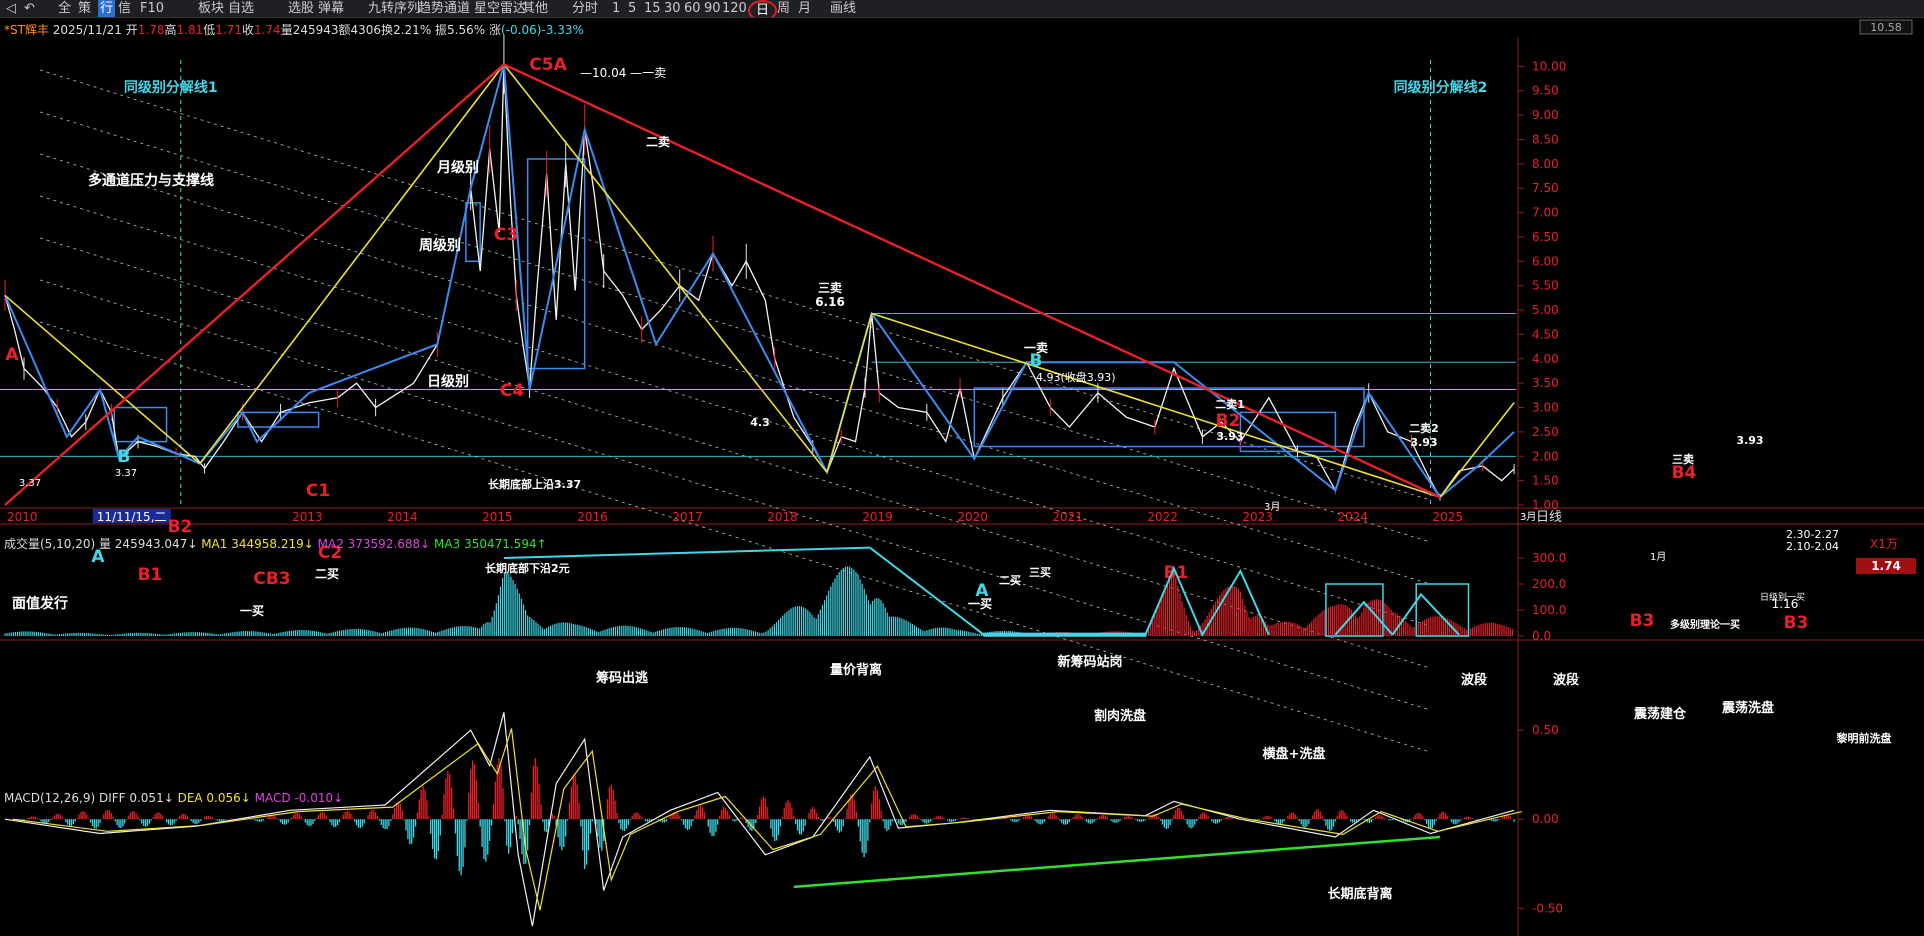  What do you see at coordinates (672, 8) in the screenshot?
I see `toolbar-item-17: 30` at bounding box center [672, 8].